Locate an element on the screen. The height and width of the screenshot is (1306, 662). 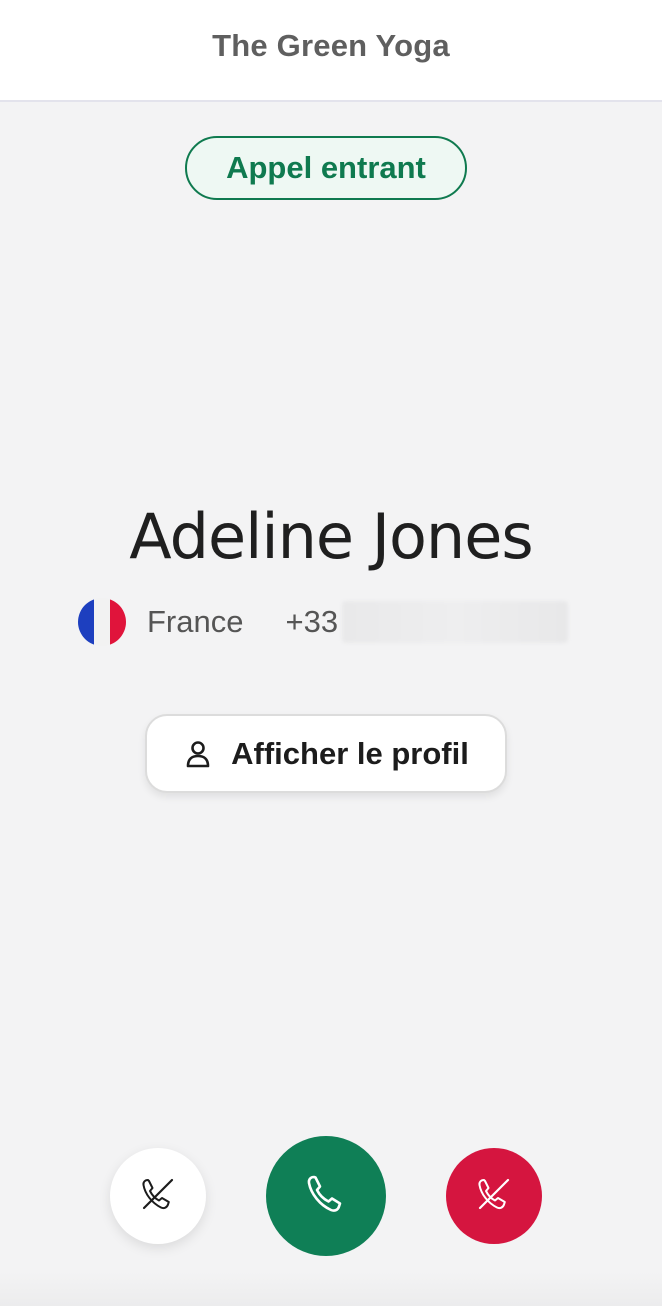
app-header: The Green Yoga is located at coordinates (331, 51).